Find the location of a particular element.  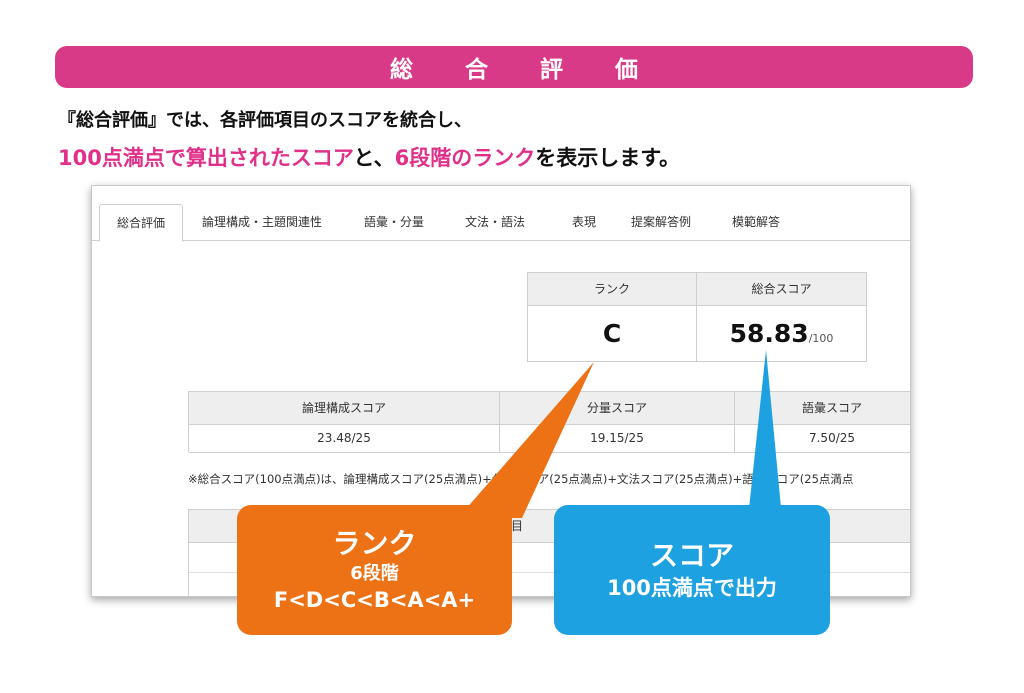

rank-pointer is located at coordinates (526, 440).